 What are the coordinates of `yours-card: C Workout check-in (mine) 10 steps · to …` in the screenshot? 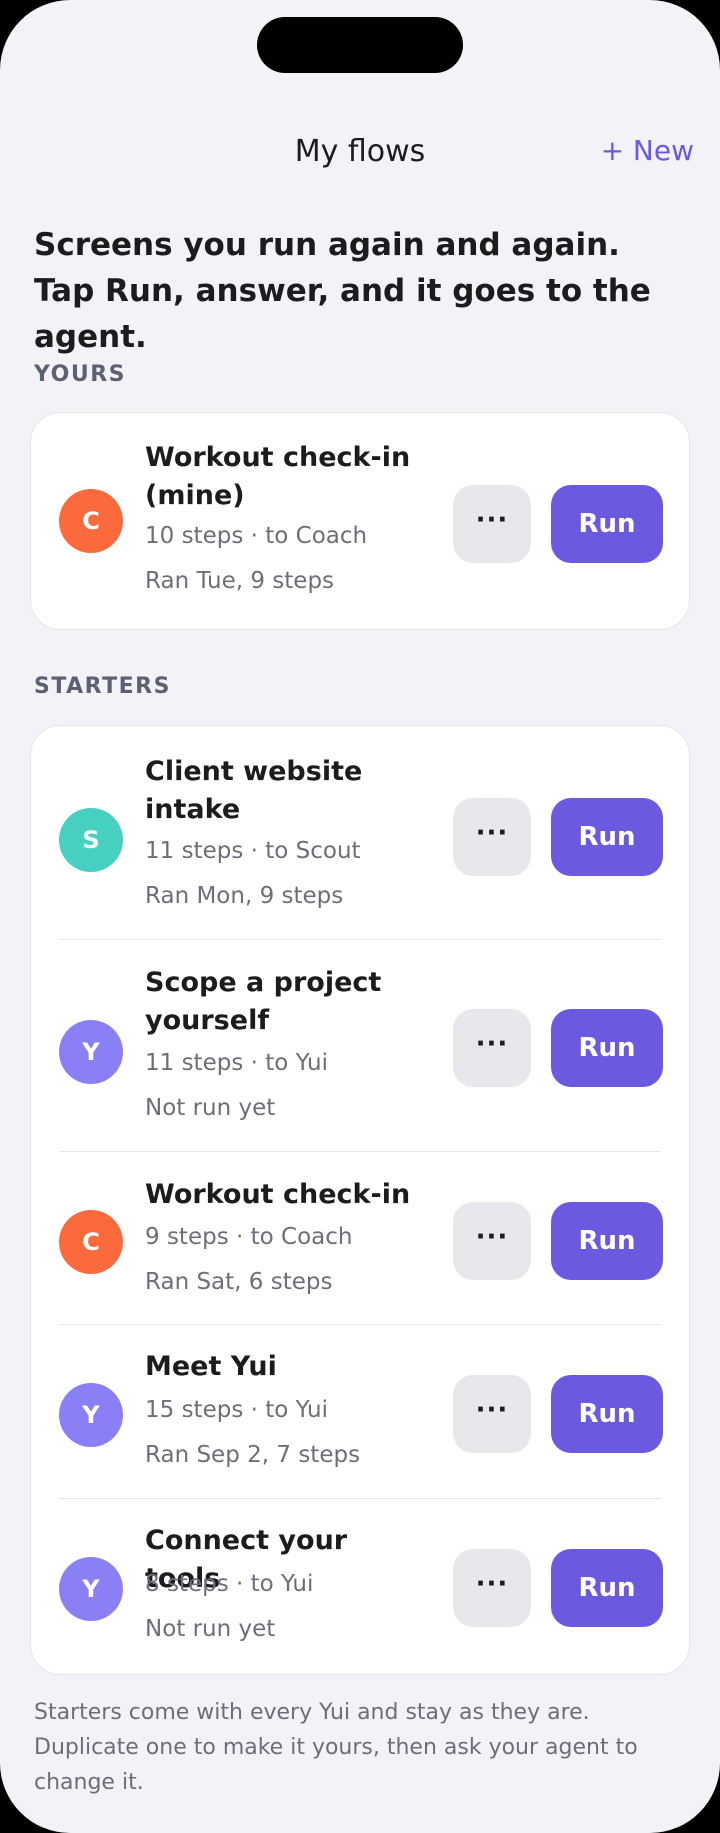 It's located at (360, 521).